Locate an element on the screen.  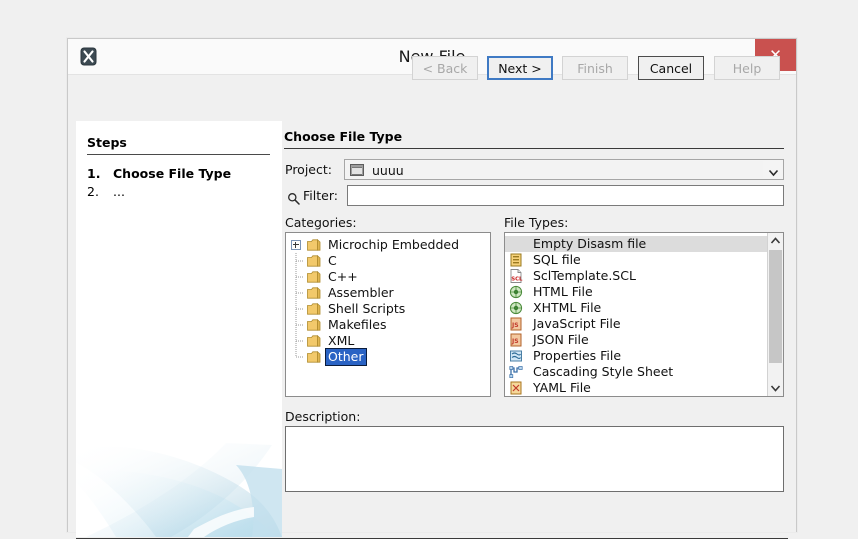
properties-file-icon is located at coordinates (516, 356).